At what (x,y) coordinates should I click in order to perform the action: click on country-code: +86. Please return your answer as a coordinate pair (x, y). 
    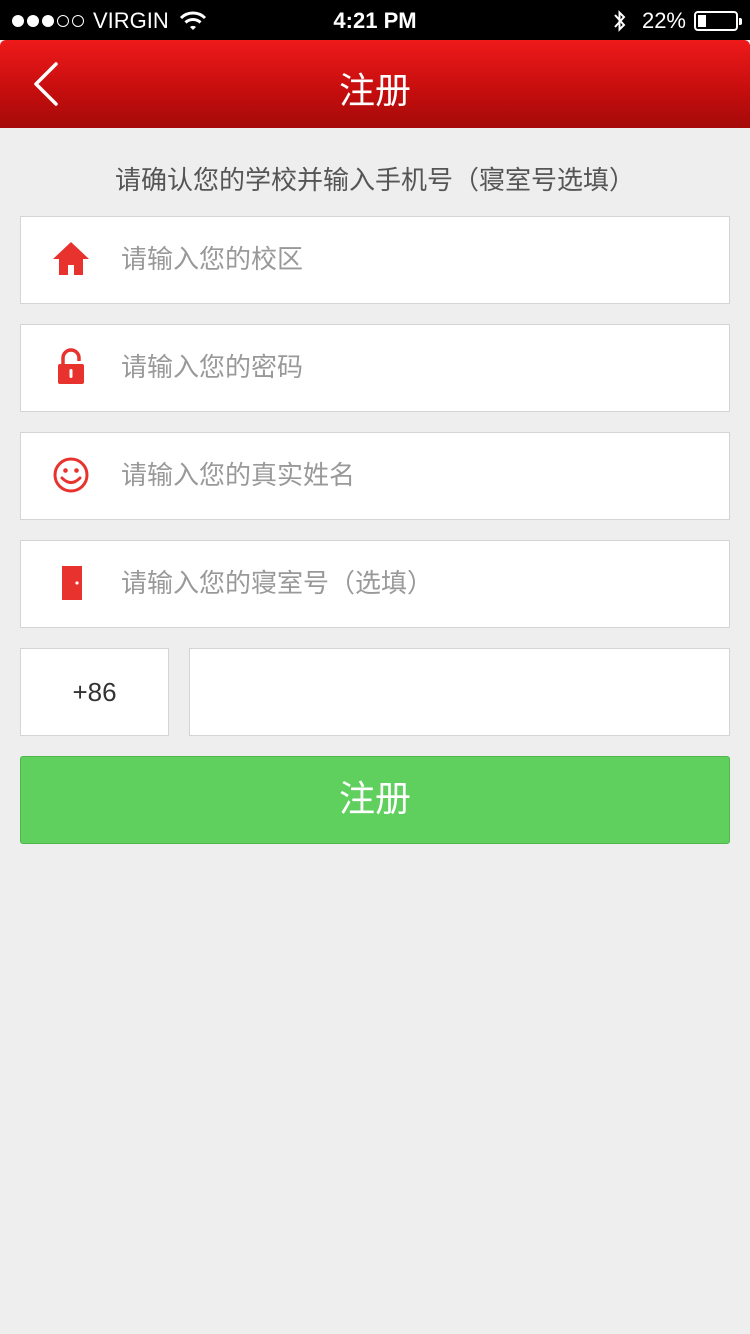
    Looking at the image, I should click on (94, 692).